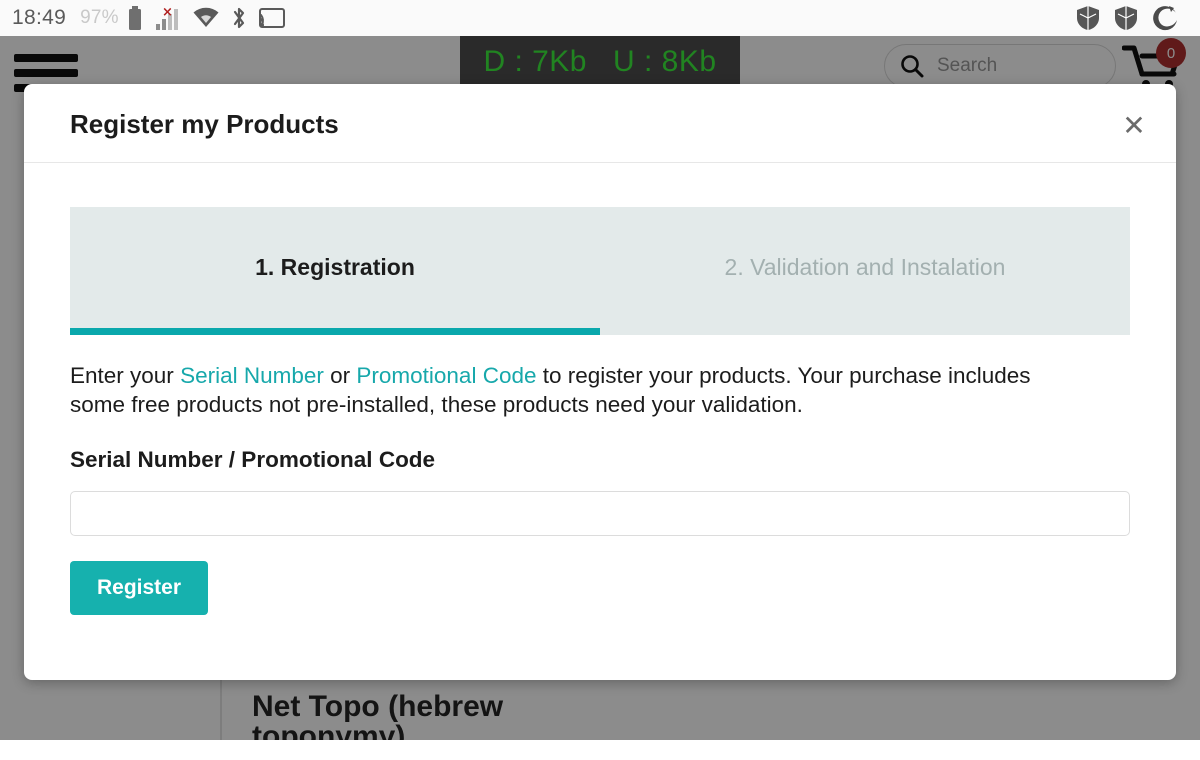 Image resolution: width=1200 pixels, height=760 pixels. I want to click on serial-number-input, so click(600, 513).